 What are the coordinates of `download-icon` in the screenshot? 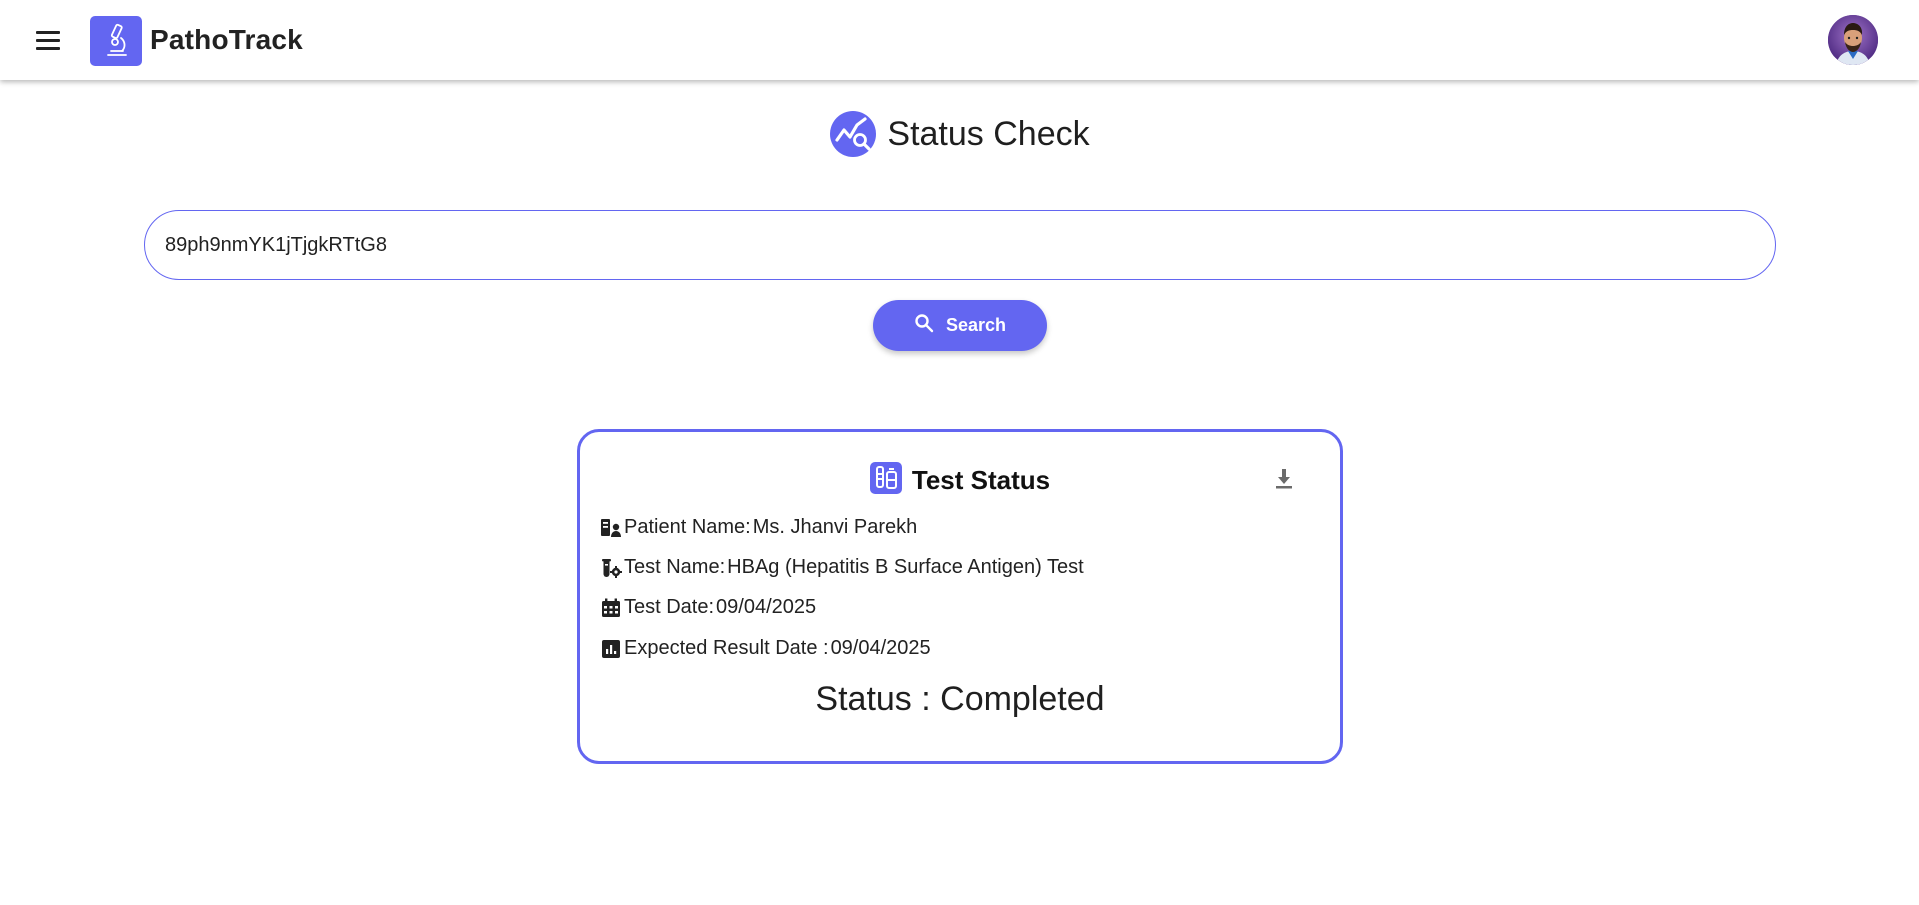 It's located at (1284, 478).